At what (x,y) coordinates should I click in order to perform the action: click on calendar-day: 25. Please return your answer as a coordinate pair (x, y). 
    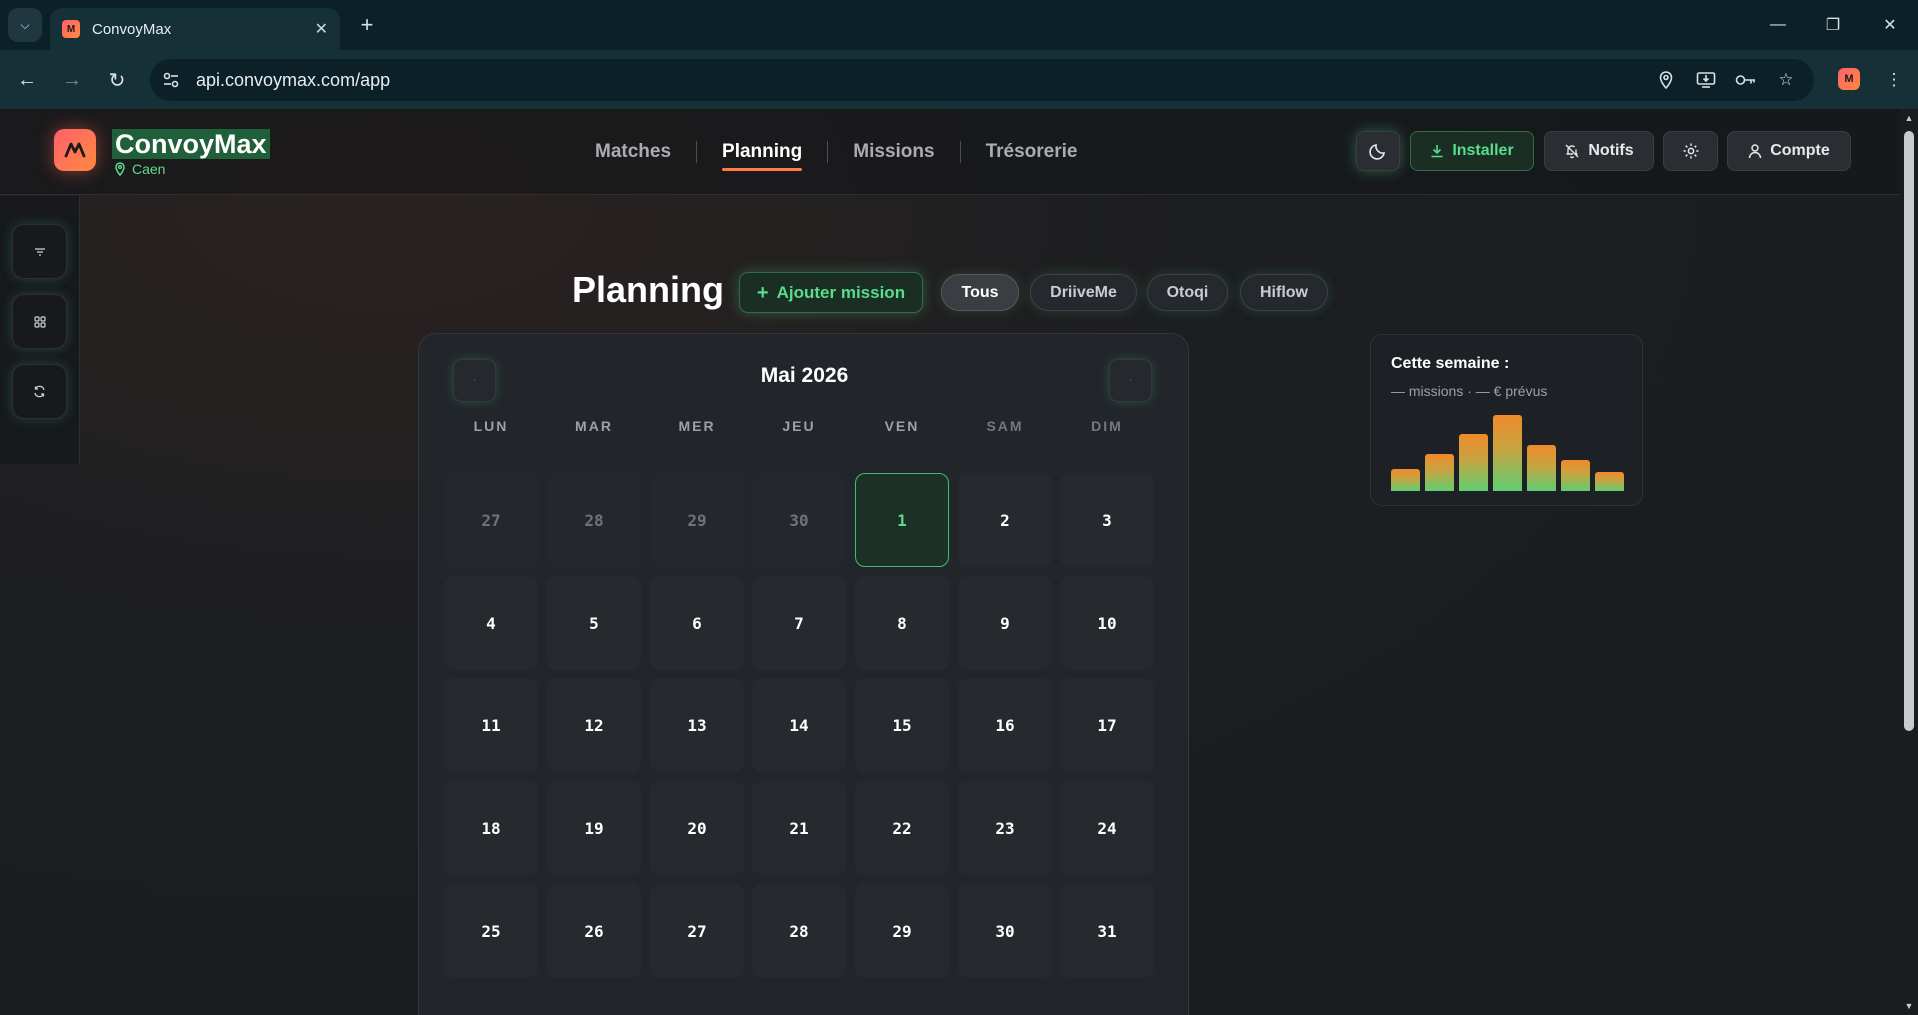
    Looking at the image, I should click on (491, 931).